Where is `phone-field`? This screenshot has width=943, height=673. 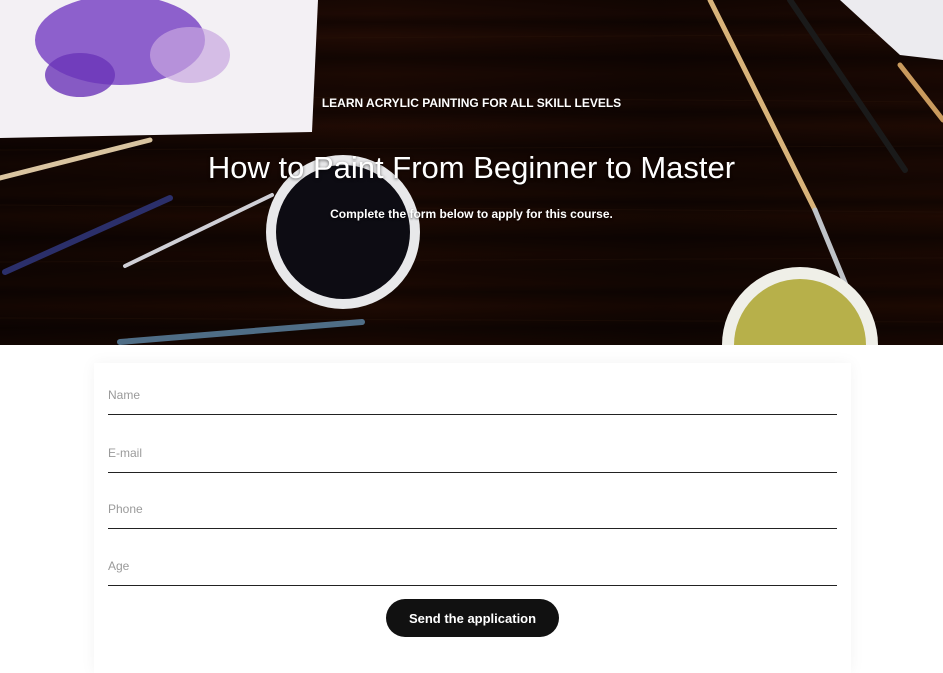
phone-field is located at coordinates (472, 509).